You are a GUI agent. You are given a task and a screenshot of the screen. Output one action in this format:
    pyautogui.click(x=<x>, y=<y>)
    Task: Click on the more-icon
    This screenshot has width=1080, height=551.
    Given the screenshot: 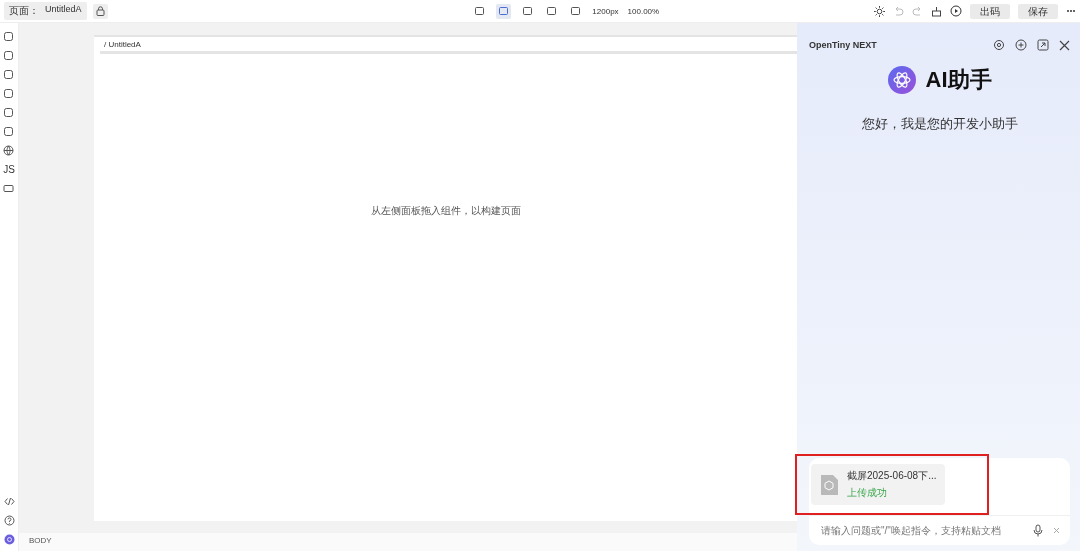 What is the action you would take?
    pyautogui.click(x=1071, y=11)
    